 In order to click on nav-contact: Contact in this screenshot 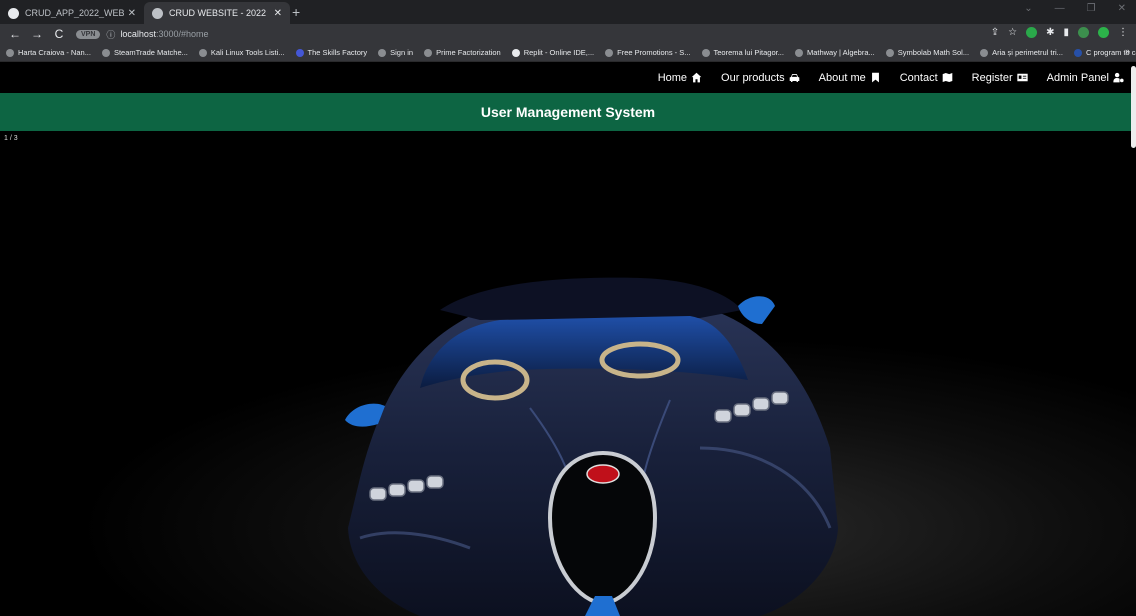, I will do `click(926, 78)`.